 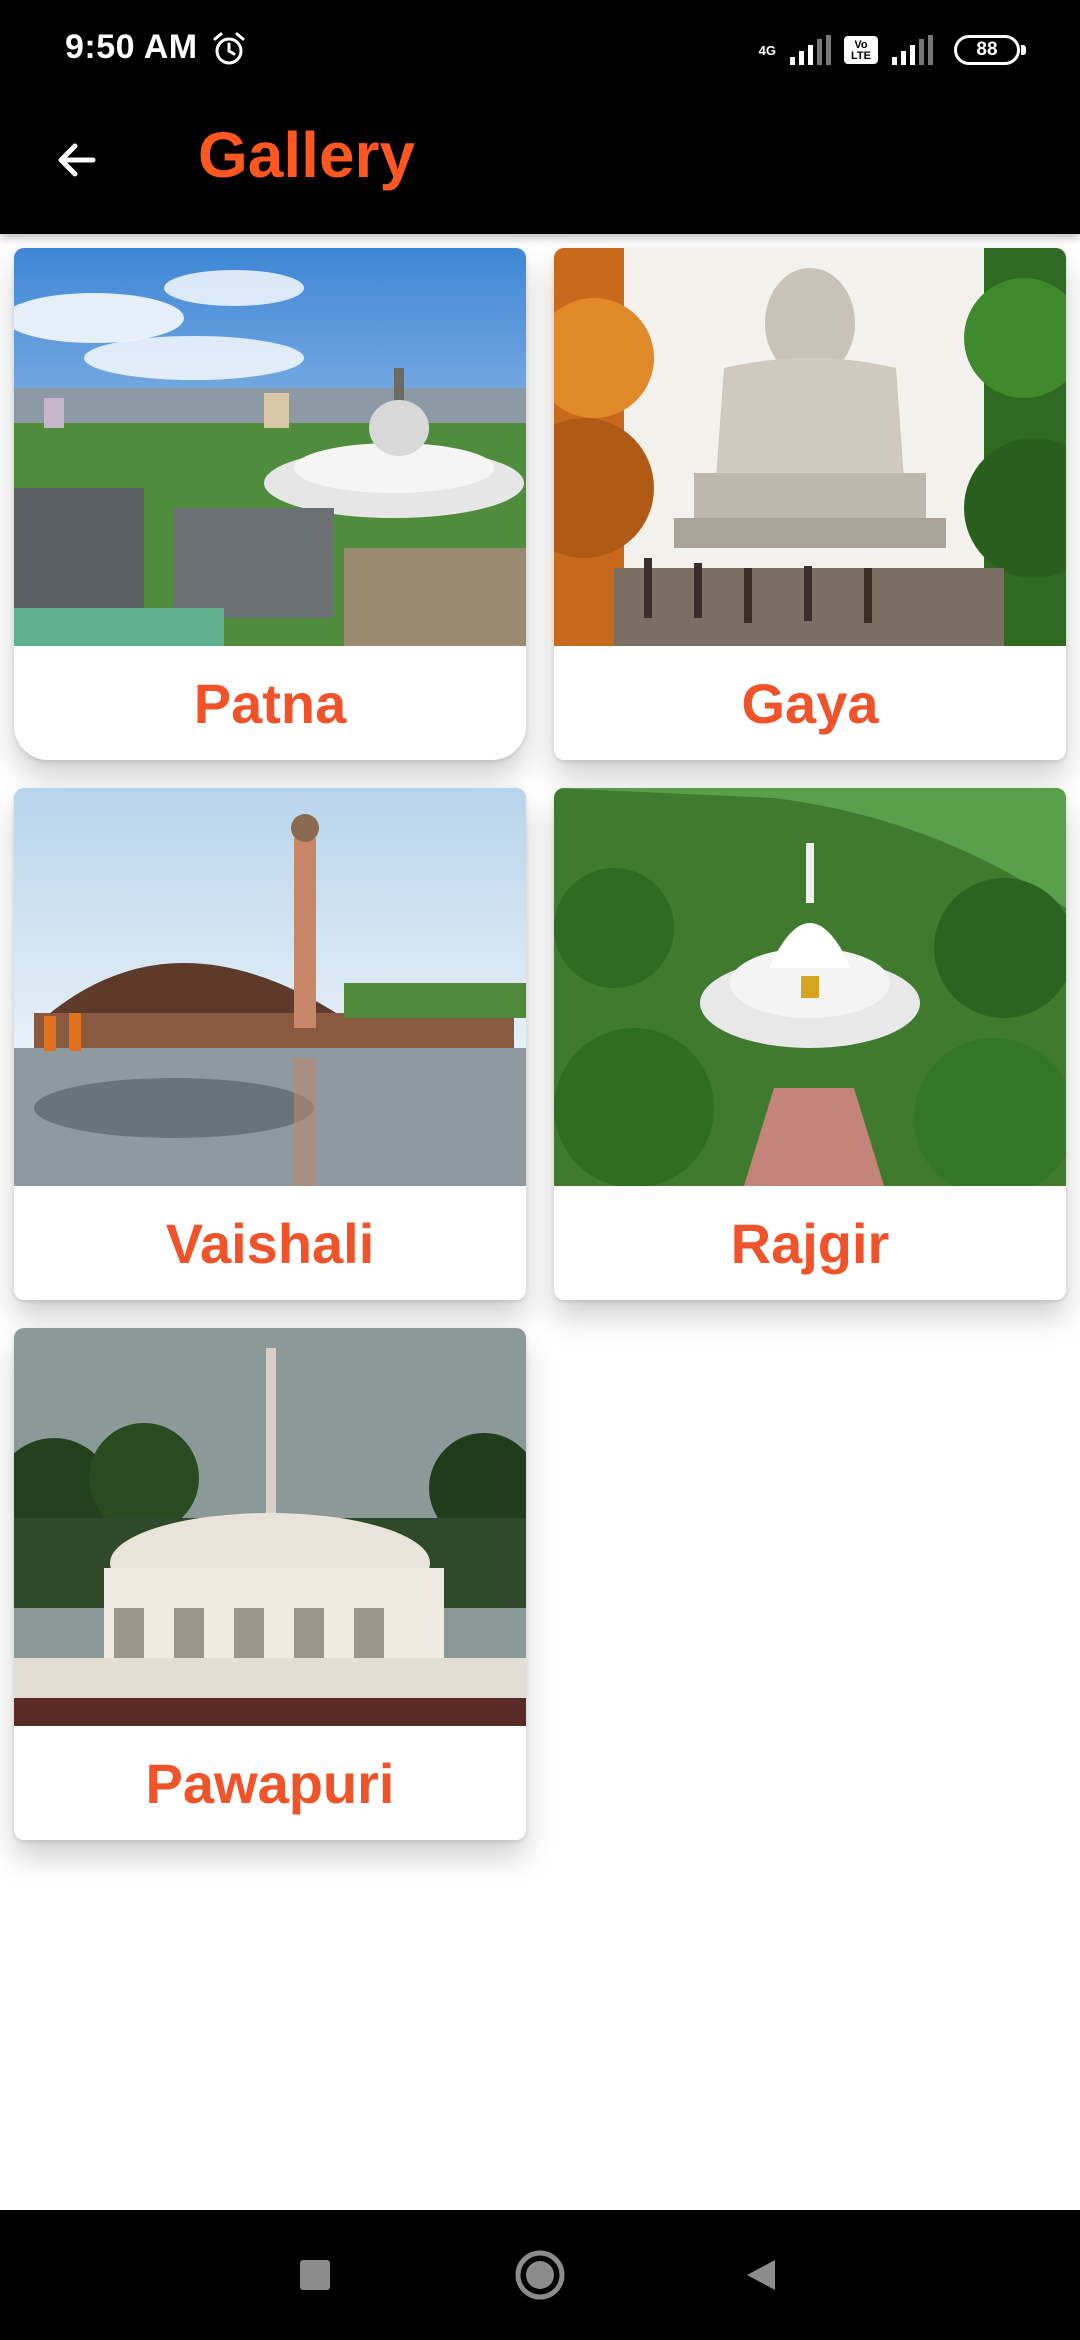 What do you see at coordinates (270, 987) in the screenshot?
I see `vaishali-image` at bounding box center [270, 987].